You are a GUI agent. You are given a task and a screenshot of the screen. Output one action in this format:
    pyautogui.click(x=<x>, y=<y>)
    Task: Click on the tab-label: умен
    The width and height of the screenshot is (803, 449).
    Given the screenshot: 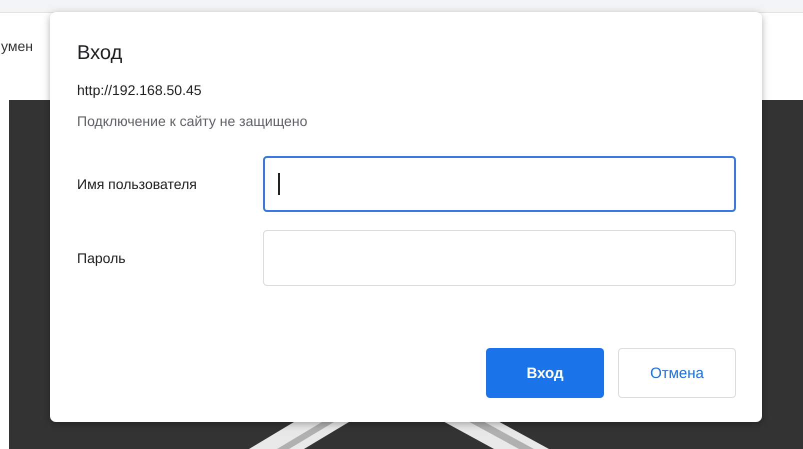 What is the action you would take?
    pyautogui.click(x=17, y=46)
    